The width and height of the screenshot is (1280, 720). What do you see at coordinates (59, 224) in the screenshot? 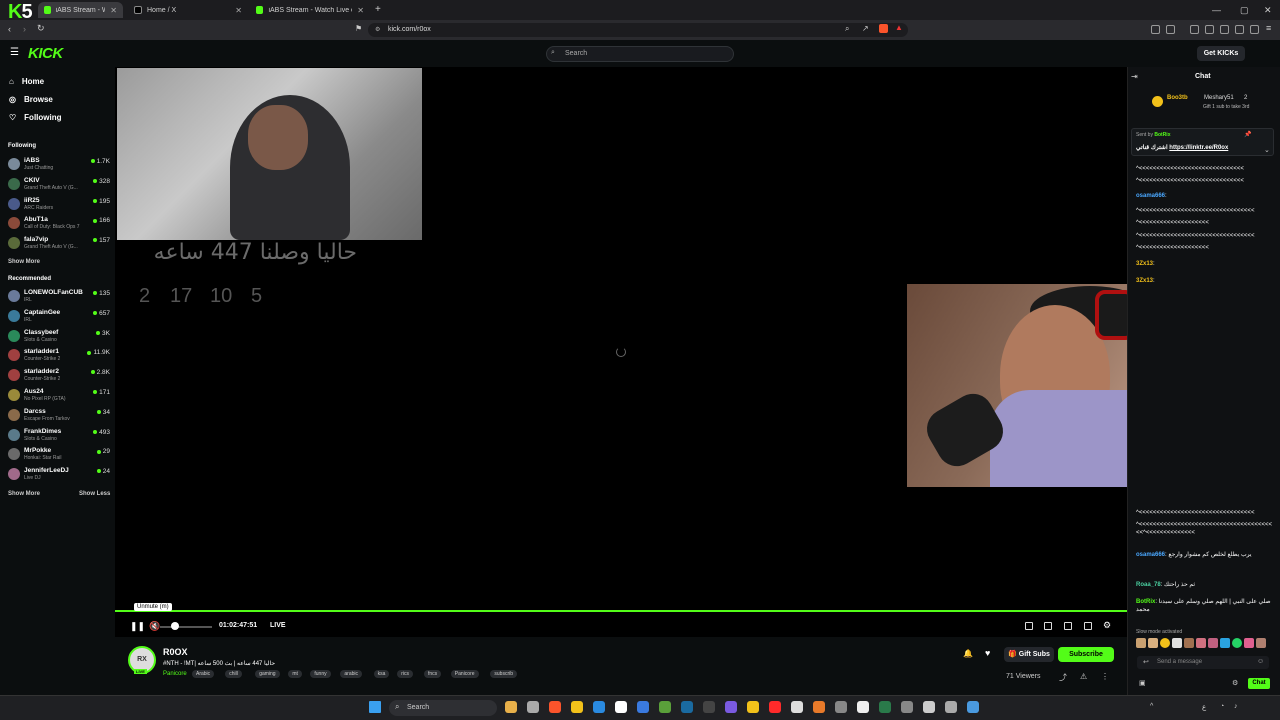
I see `channel-row: AbuT1a Call of Duty: Black Ops 7 166` at bounding box center [59, 224].